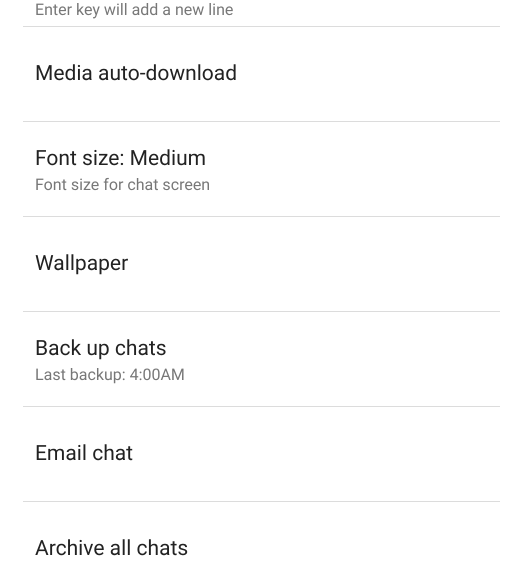 Image resolution: width=525 pixels, height=564 pixels. Describe the element at coordinates (261, 533) in the screenshot. I see `settings-item: Archive all chats` at that location.